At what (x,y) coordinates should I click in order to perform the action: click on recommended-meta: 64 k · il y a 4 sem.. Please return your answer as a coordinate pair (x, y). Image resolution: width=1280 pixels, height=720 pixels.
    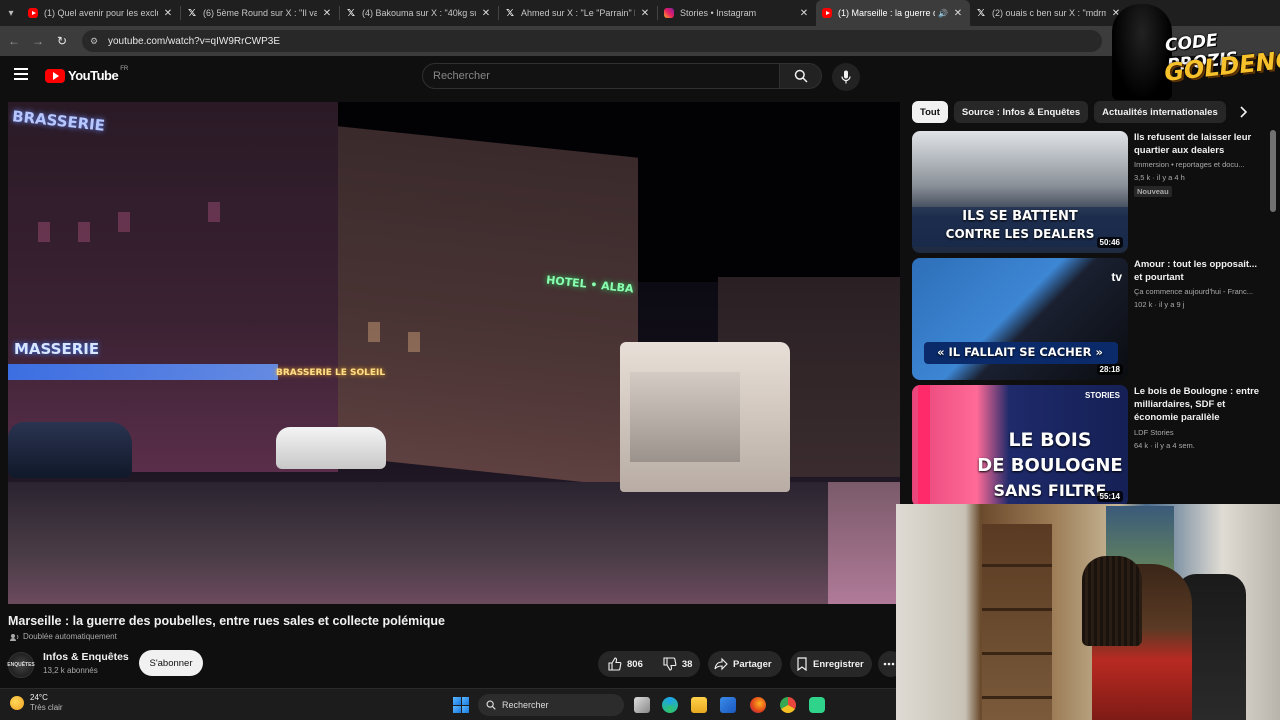
    Looking at the image, I should click on (1164, 445).